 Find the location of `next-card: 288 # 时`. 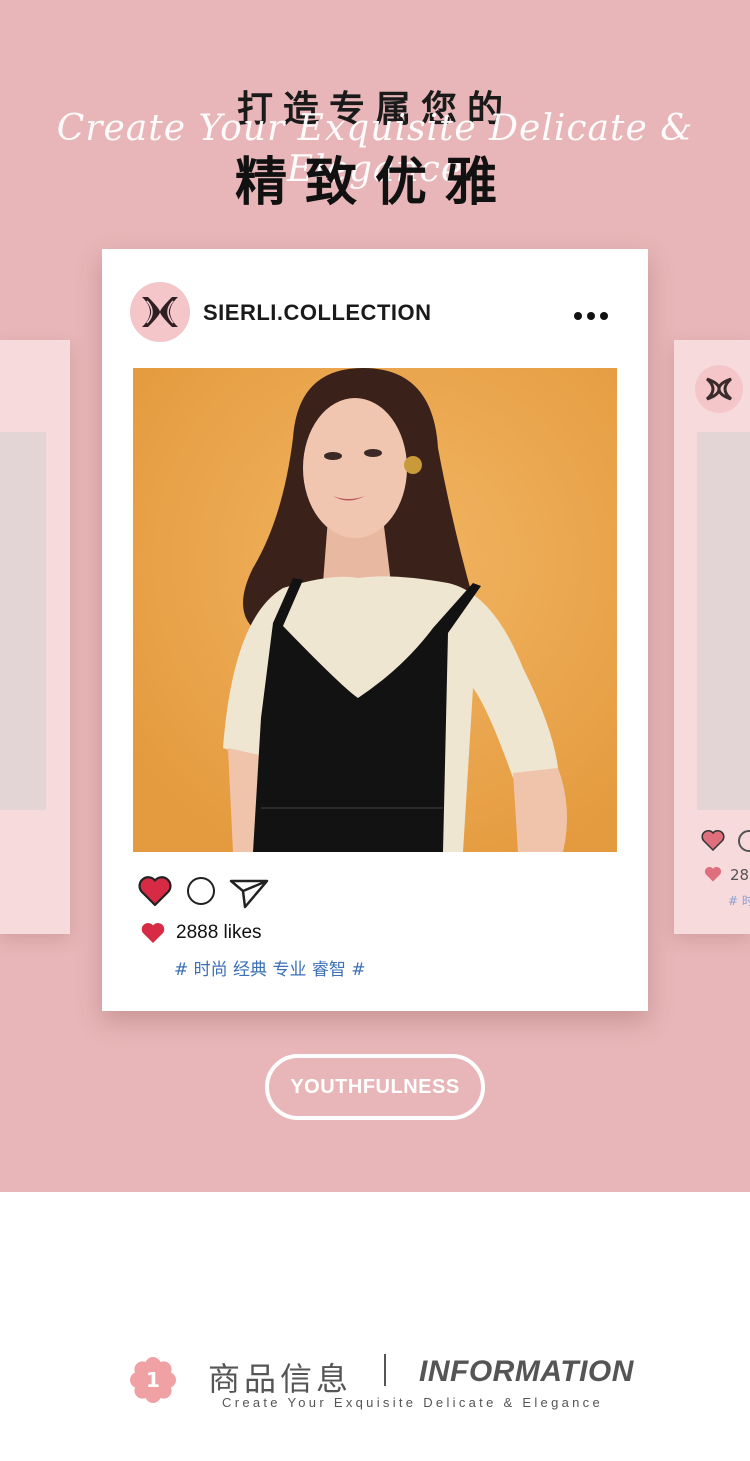

next-card: 288 # 时 is located at coordinates (712, 637).